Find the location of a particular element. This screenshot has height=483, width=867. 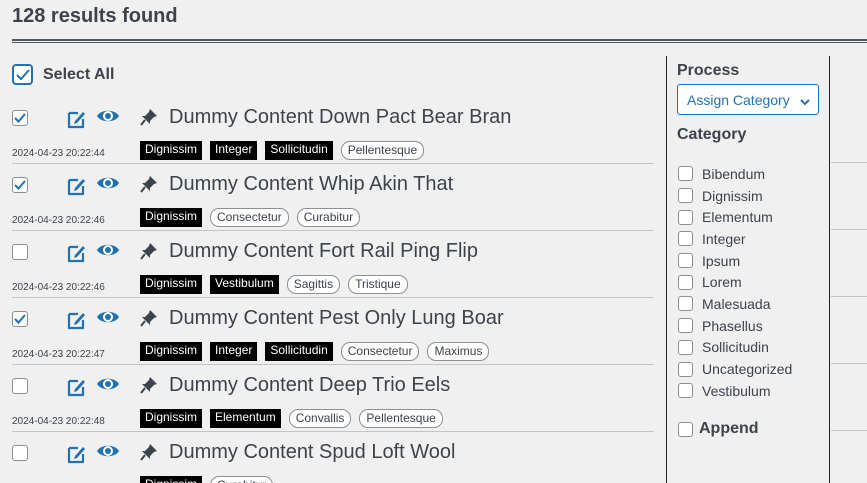

result-title: Dummy Content Whip Akin That is located at coordinates (311, 184).